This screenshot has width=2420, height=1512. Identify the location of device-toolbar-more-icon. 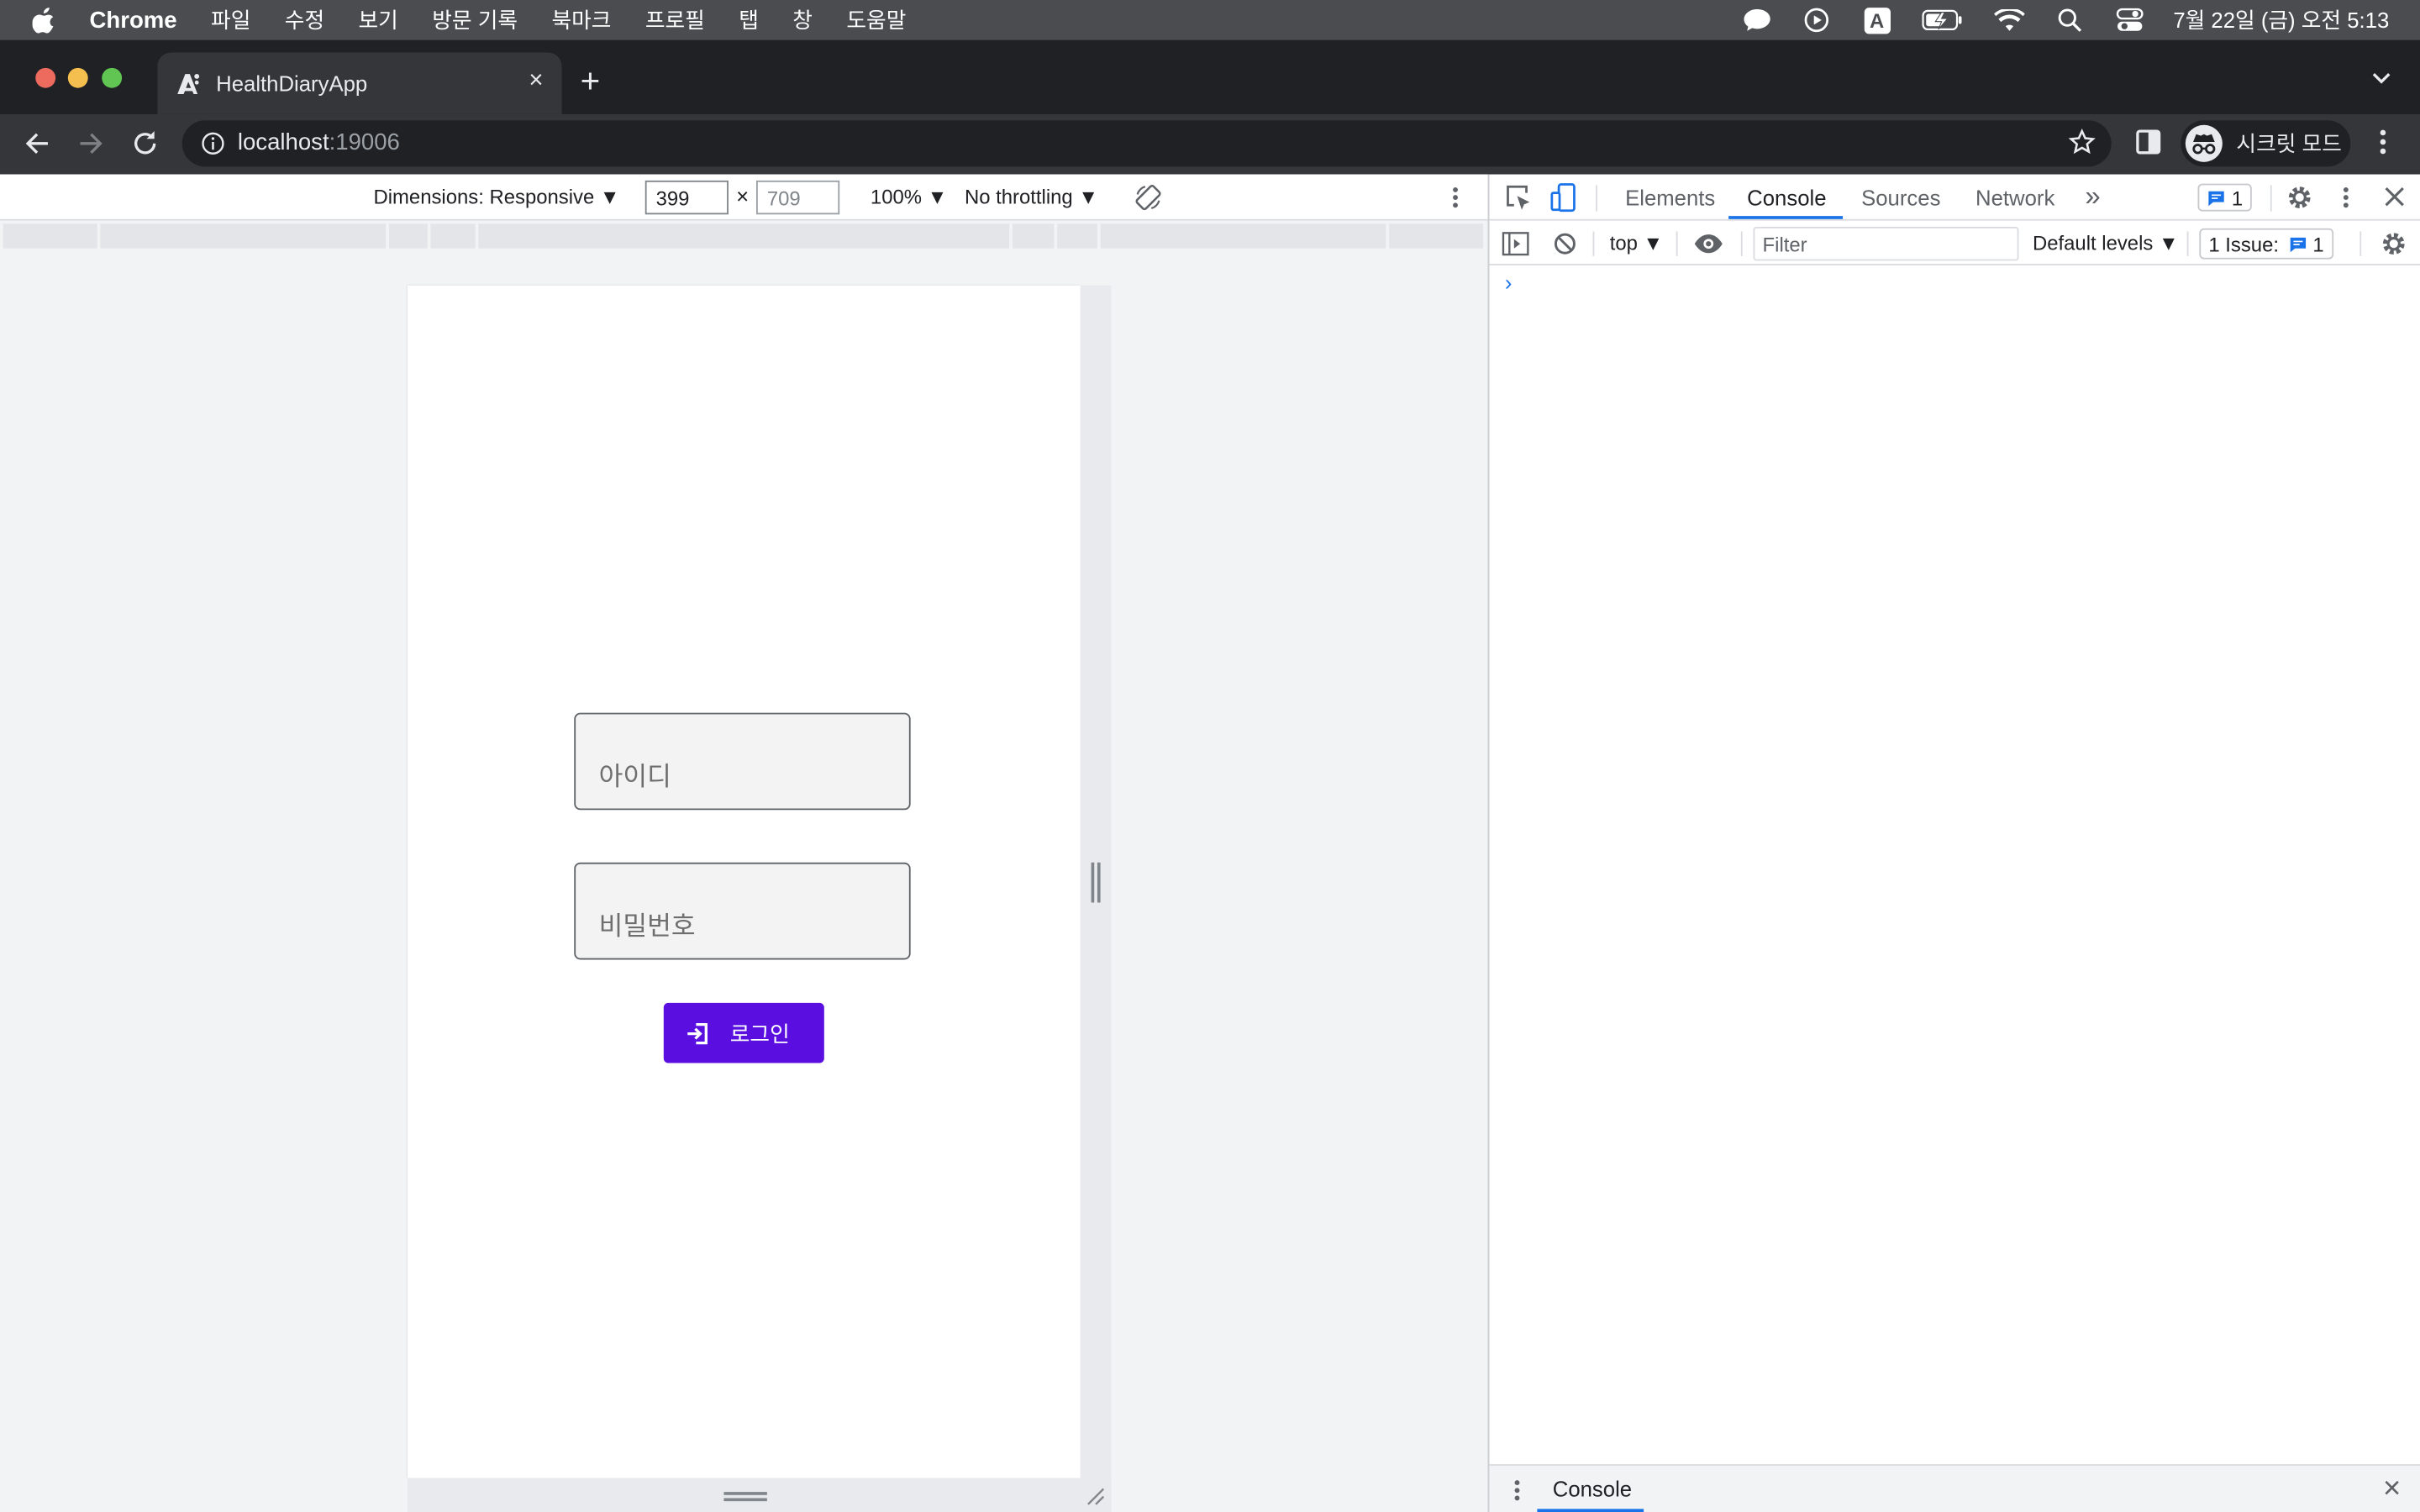
(1455, 197).